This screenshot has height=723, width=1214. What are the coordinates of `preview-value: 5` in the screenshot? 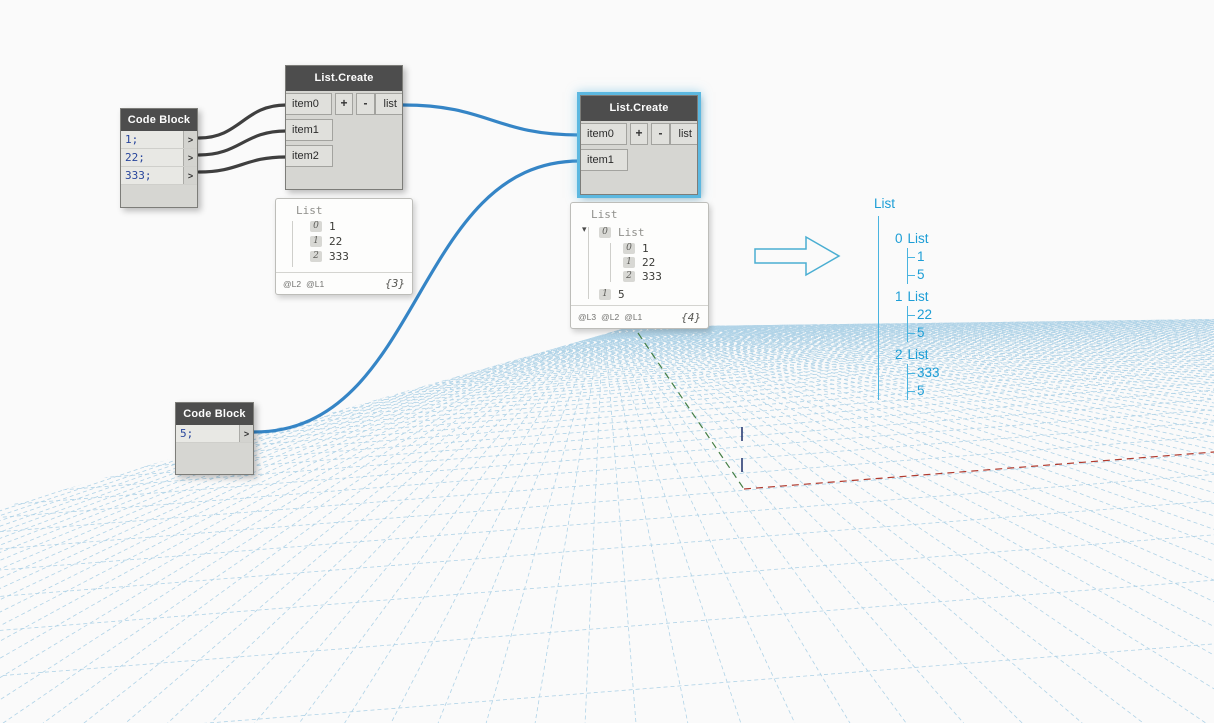 It's located at (621, 294).